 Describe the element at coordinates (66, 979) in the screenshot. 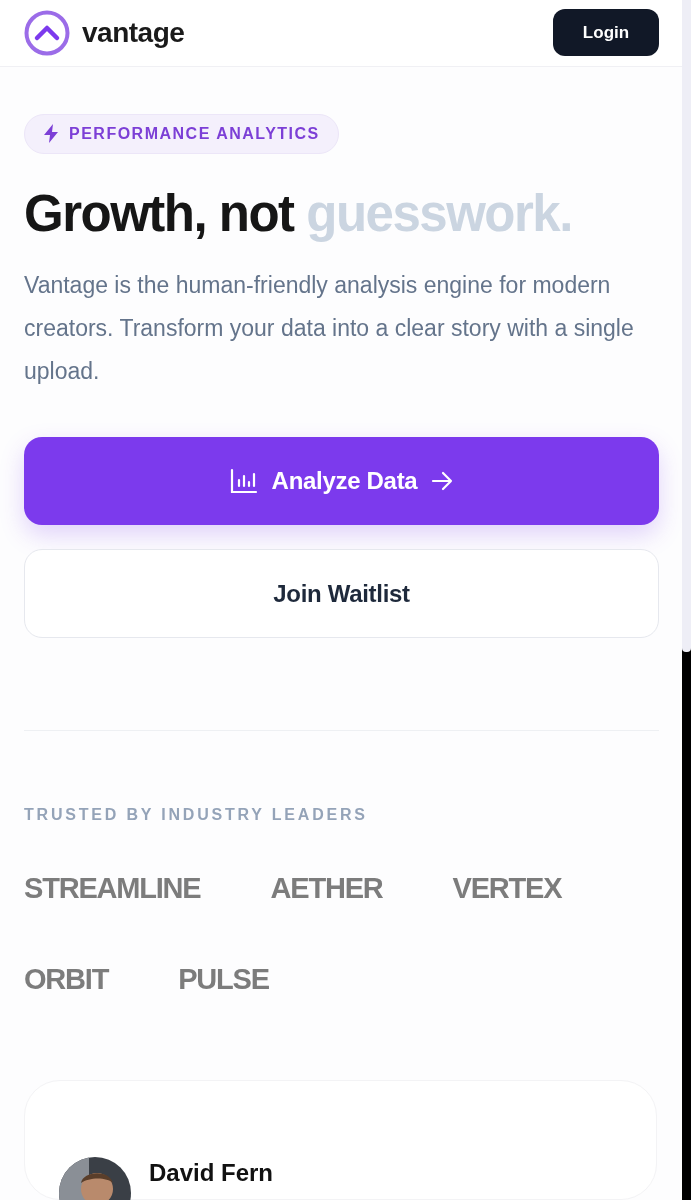

I see `partner-logo: ORBIT` at that location.